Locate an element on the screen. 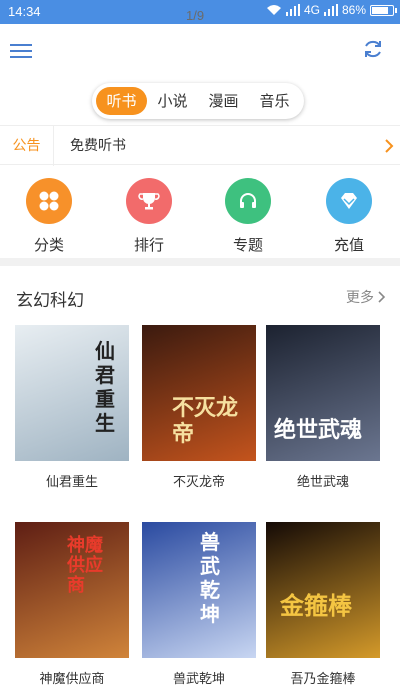  battery-percent: 86% is located at coordinates (353, 10).